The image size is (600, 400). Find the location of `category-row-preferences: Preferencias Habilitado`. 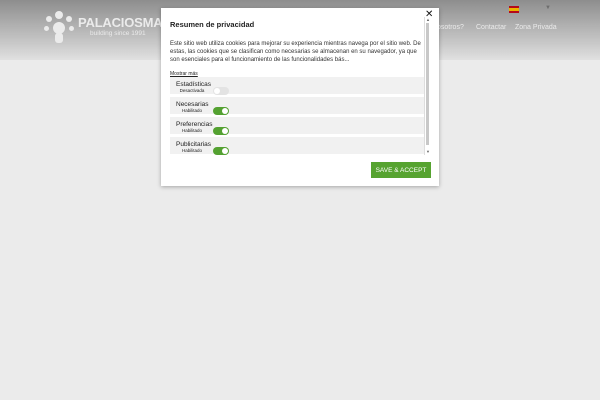

category-row-preferences: Preferencias Habilitado is located at coordinates (297, 126).